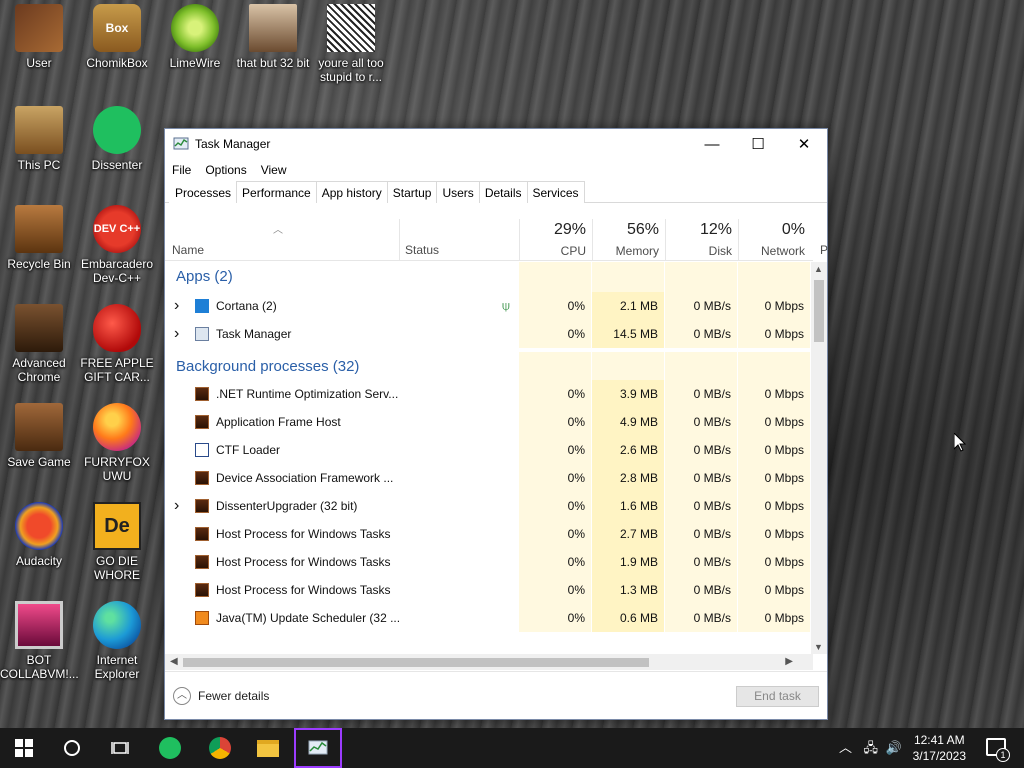 Image resolution: width=1024 pixels, height=768 pixels. I want to click on tab-processes: Processes, so click(203, 192).